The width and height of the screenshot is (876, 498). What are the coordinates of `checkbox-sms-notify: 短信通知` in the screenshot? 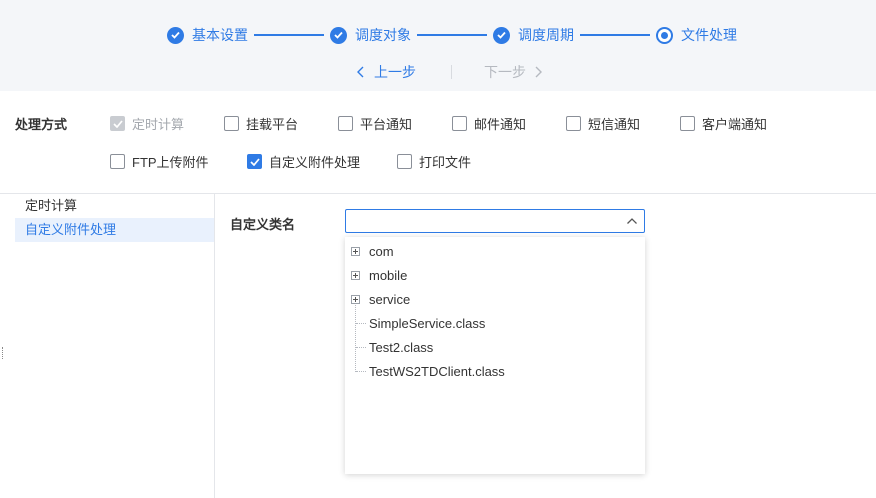 It's located at (603, 123).